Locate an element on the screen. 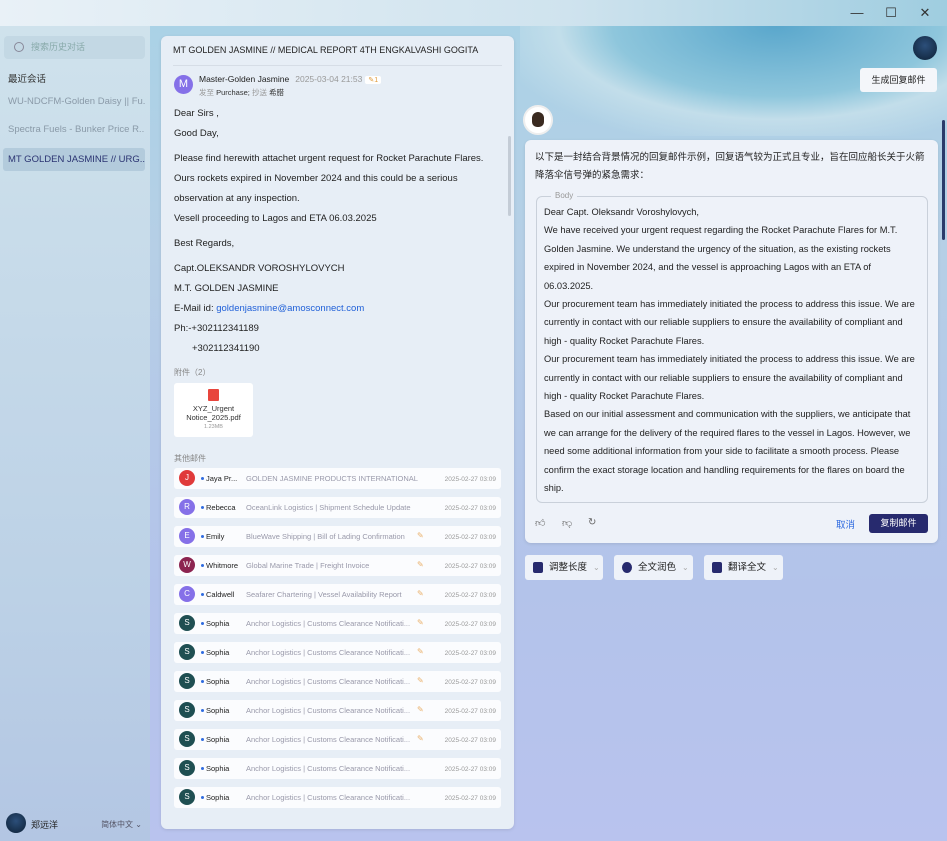  tool-label: 全文润色 is located at coordinates (657, 567).